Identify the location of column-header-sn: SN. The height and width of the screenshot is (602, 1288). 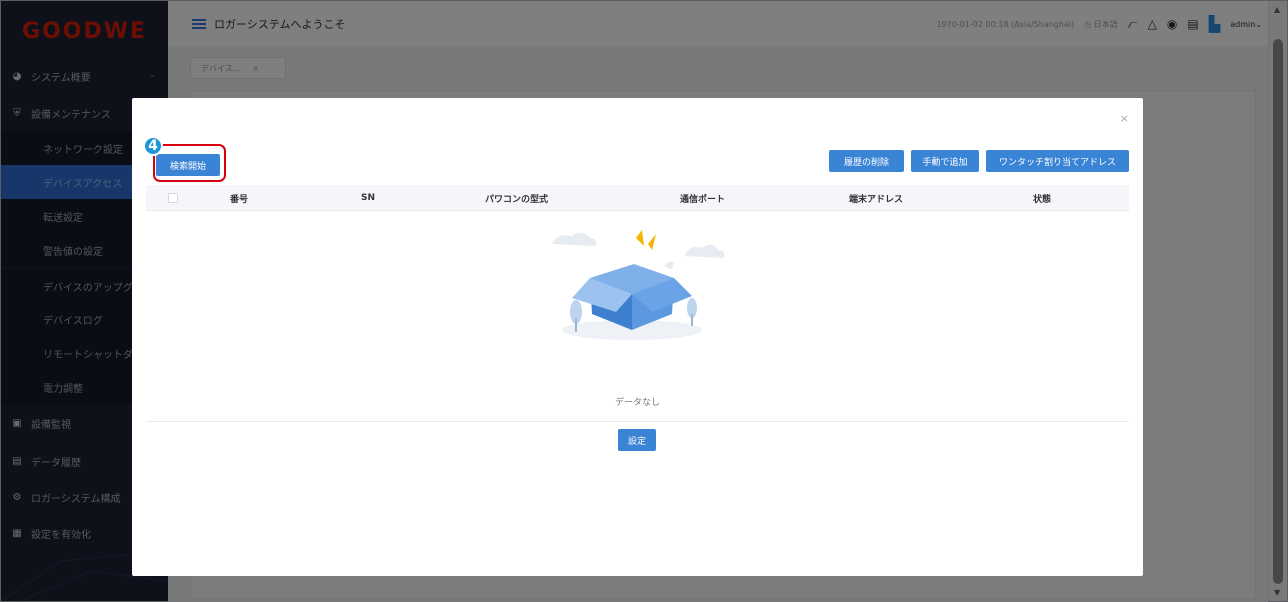
(368, 198).